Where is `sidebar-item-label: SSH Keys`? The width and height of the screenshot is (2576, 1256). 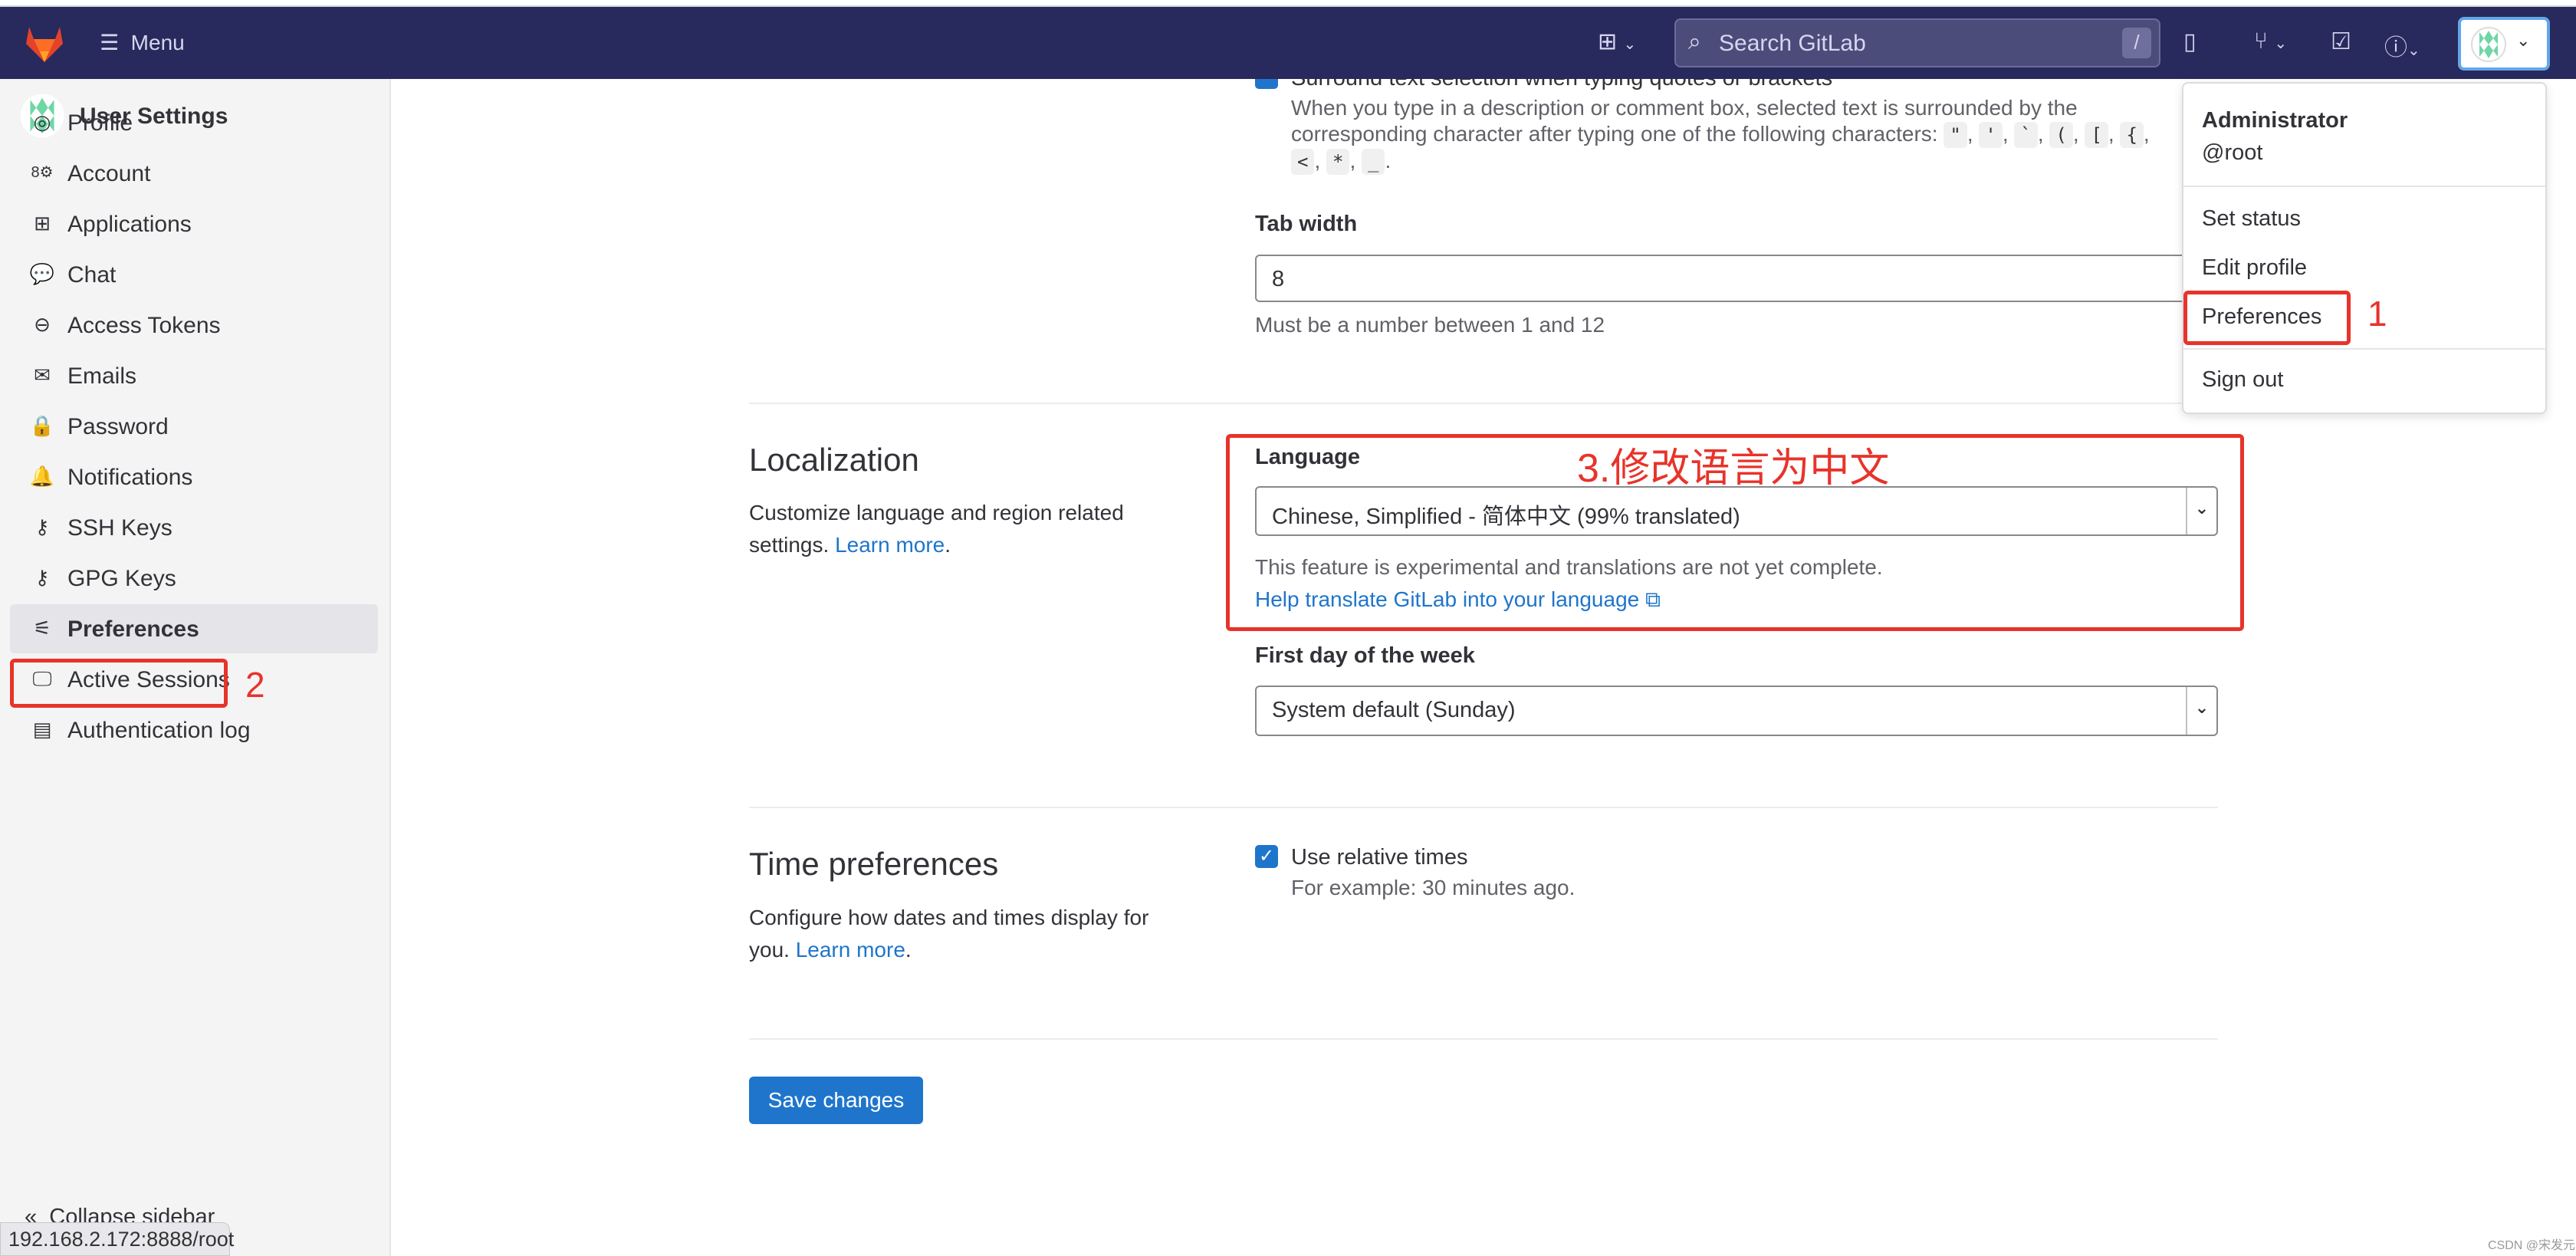 sidebar-item-label: SSH Keys is located at coordinates (120, 528).